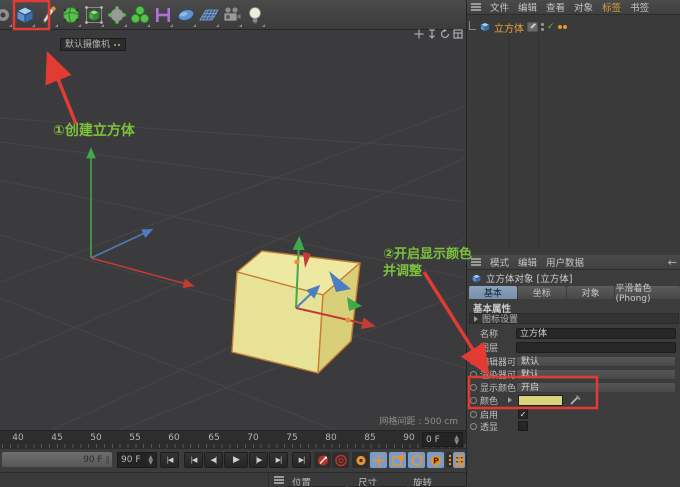 This screenshot has height=487, width=680. I want to click on grid-spacing-label: 网格间距 : 500 cm, so click(418, 422).